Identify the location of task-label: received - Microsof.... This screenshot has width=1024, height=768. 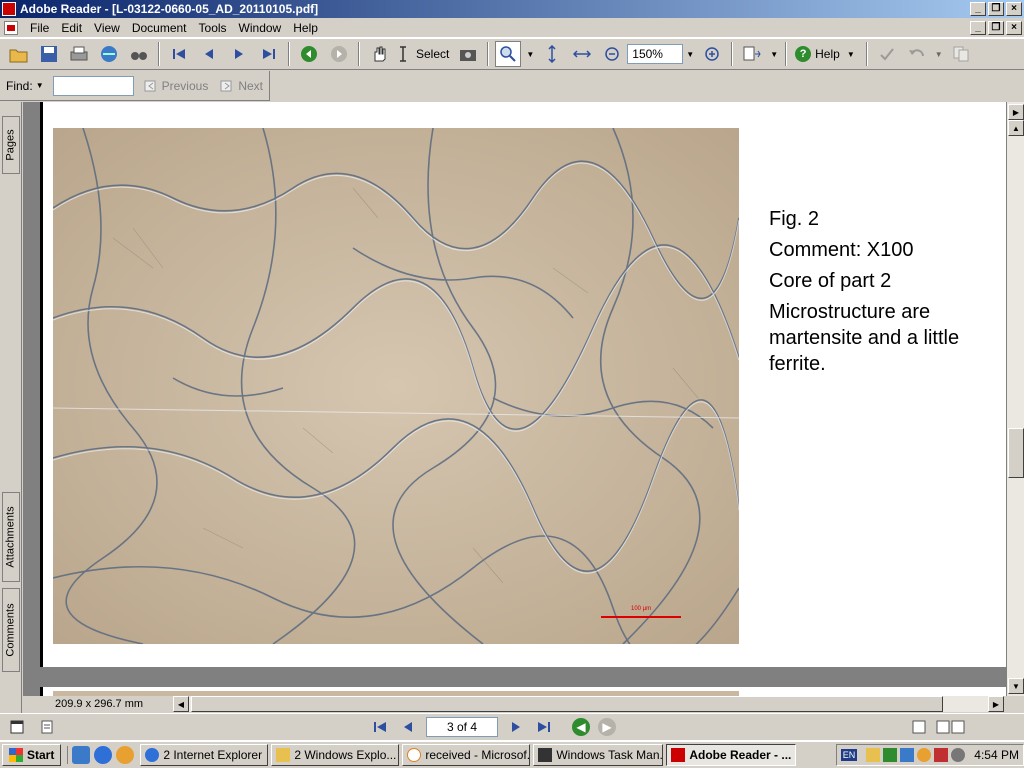
(478, 755).